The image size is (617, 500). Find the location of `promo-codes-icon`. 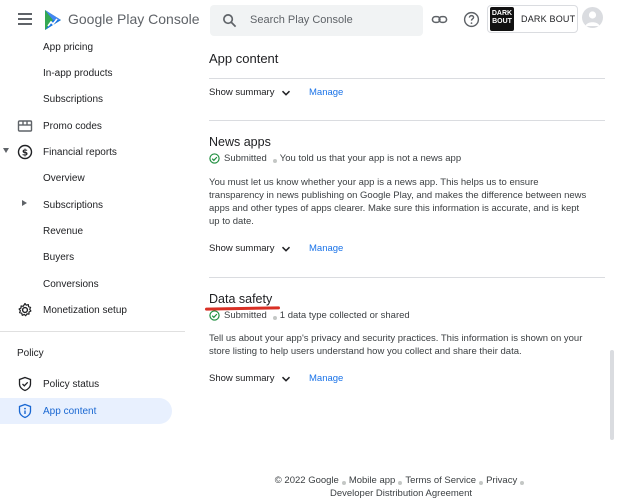

promo-codes-icon is located at coordinates (25, 126).